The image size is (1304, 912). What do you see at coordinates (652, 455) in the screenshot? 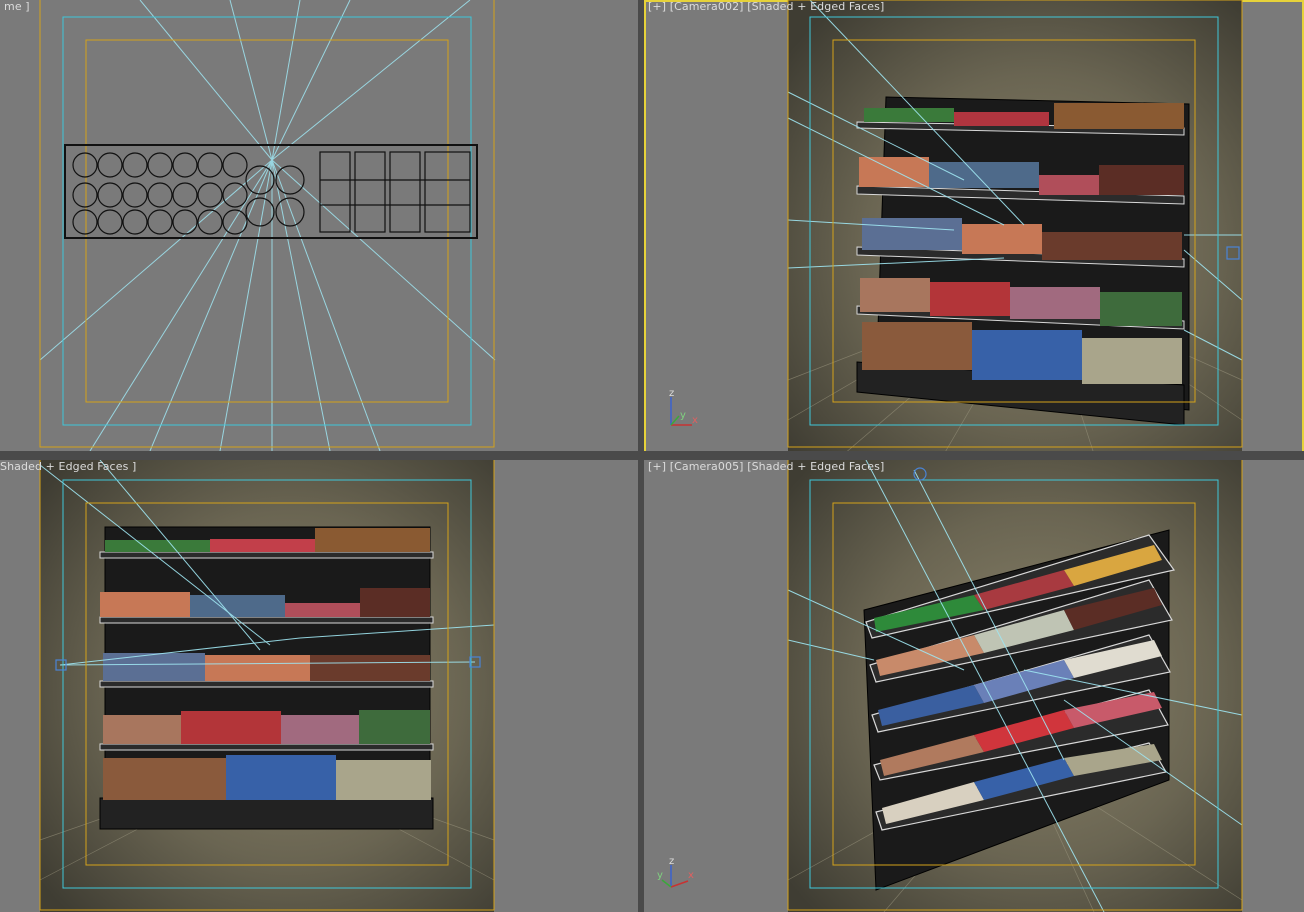
I see `viewport-divider-horizontal` at bounding box center [652, 455].